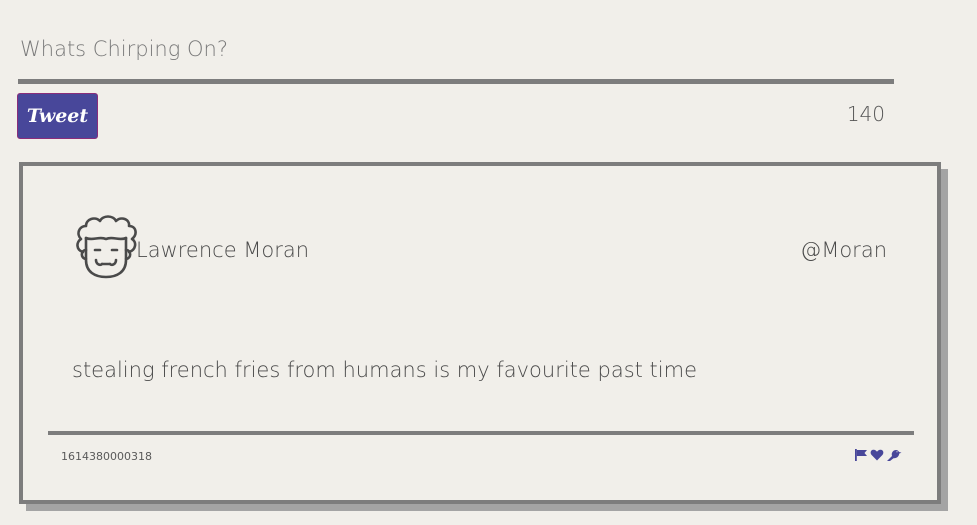 The height and width of the screenshot is (525, 977). Describe the element at coordinates (106, 456) in the screenshot. I see `tweet-timestamp: 1614380000318` at that location.